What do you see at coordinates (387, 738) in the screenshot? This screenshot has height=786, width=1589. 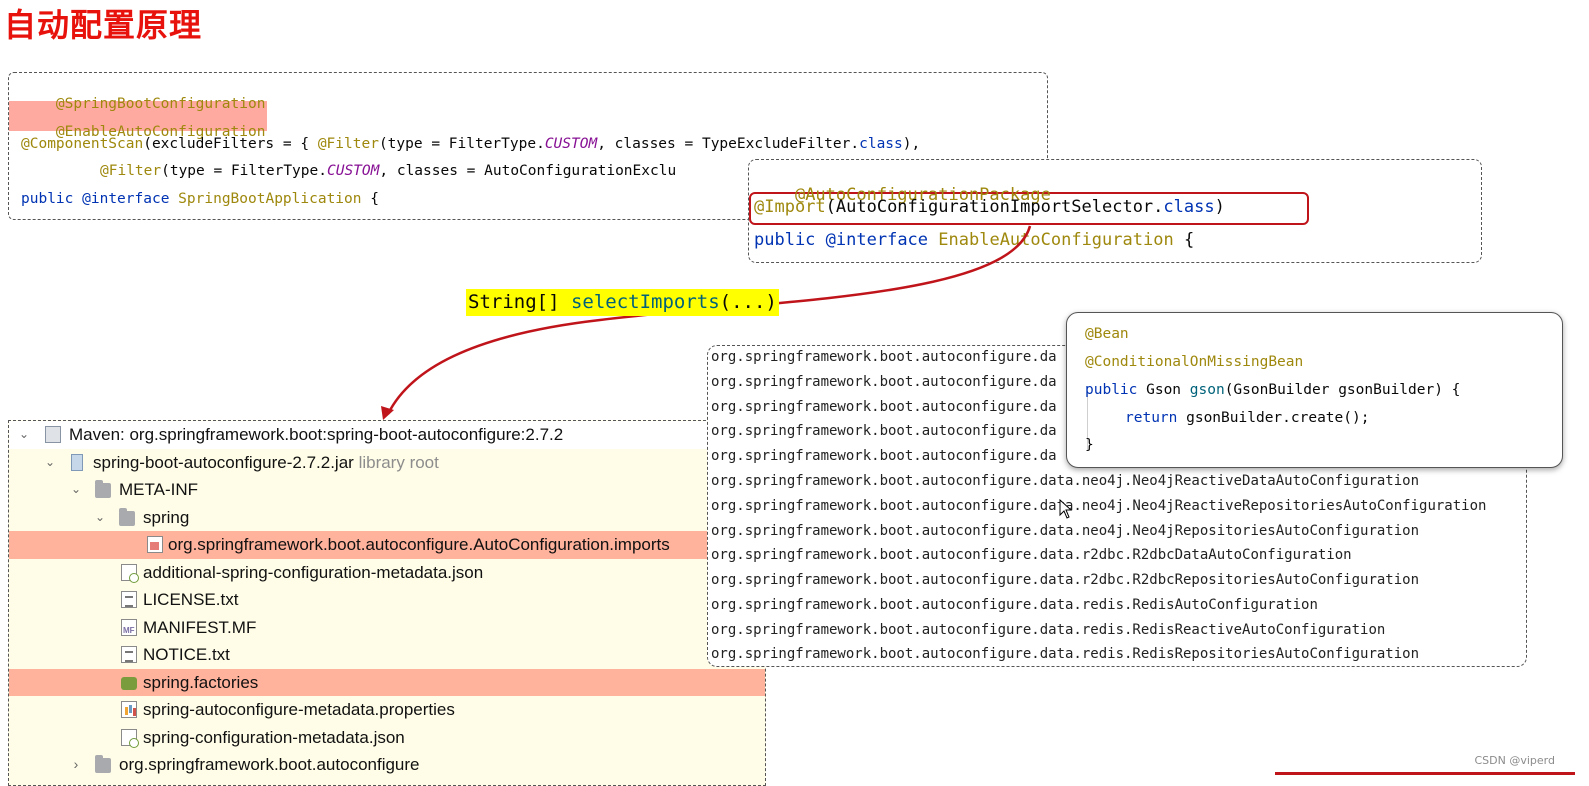 I see `tree-item-configuration-metadata-json: spring-configuration-metadata.json` at bounding box center [387, 738].